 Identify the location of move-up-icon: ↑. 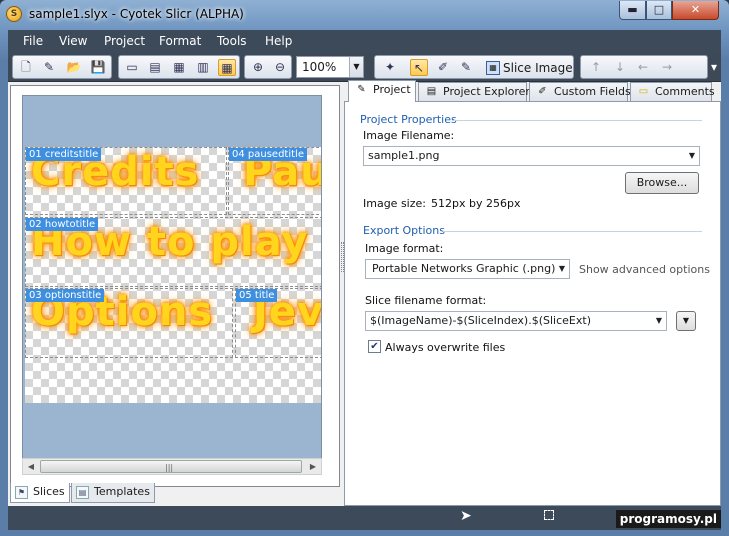
(596, 67).